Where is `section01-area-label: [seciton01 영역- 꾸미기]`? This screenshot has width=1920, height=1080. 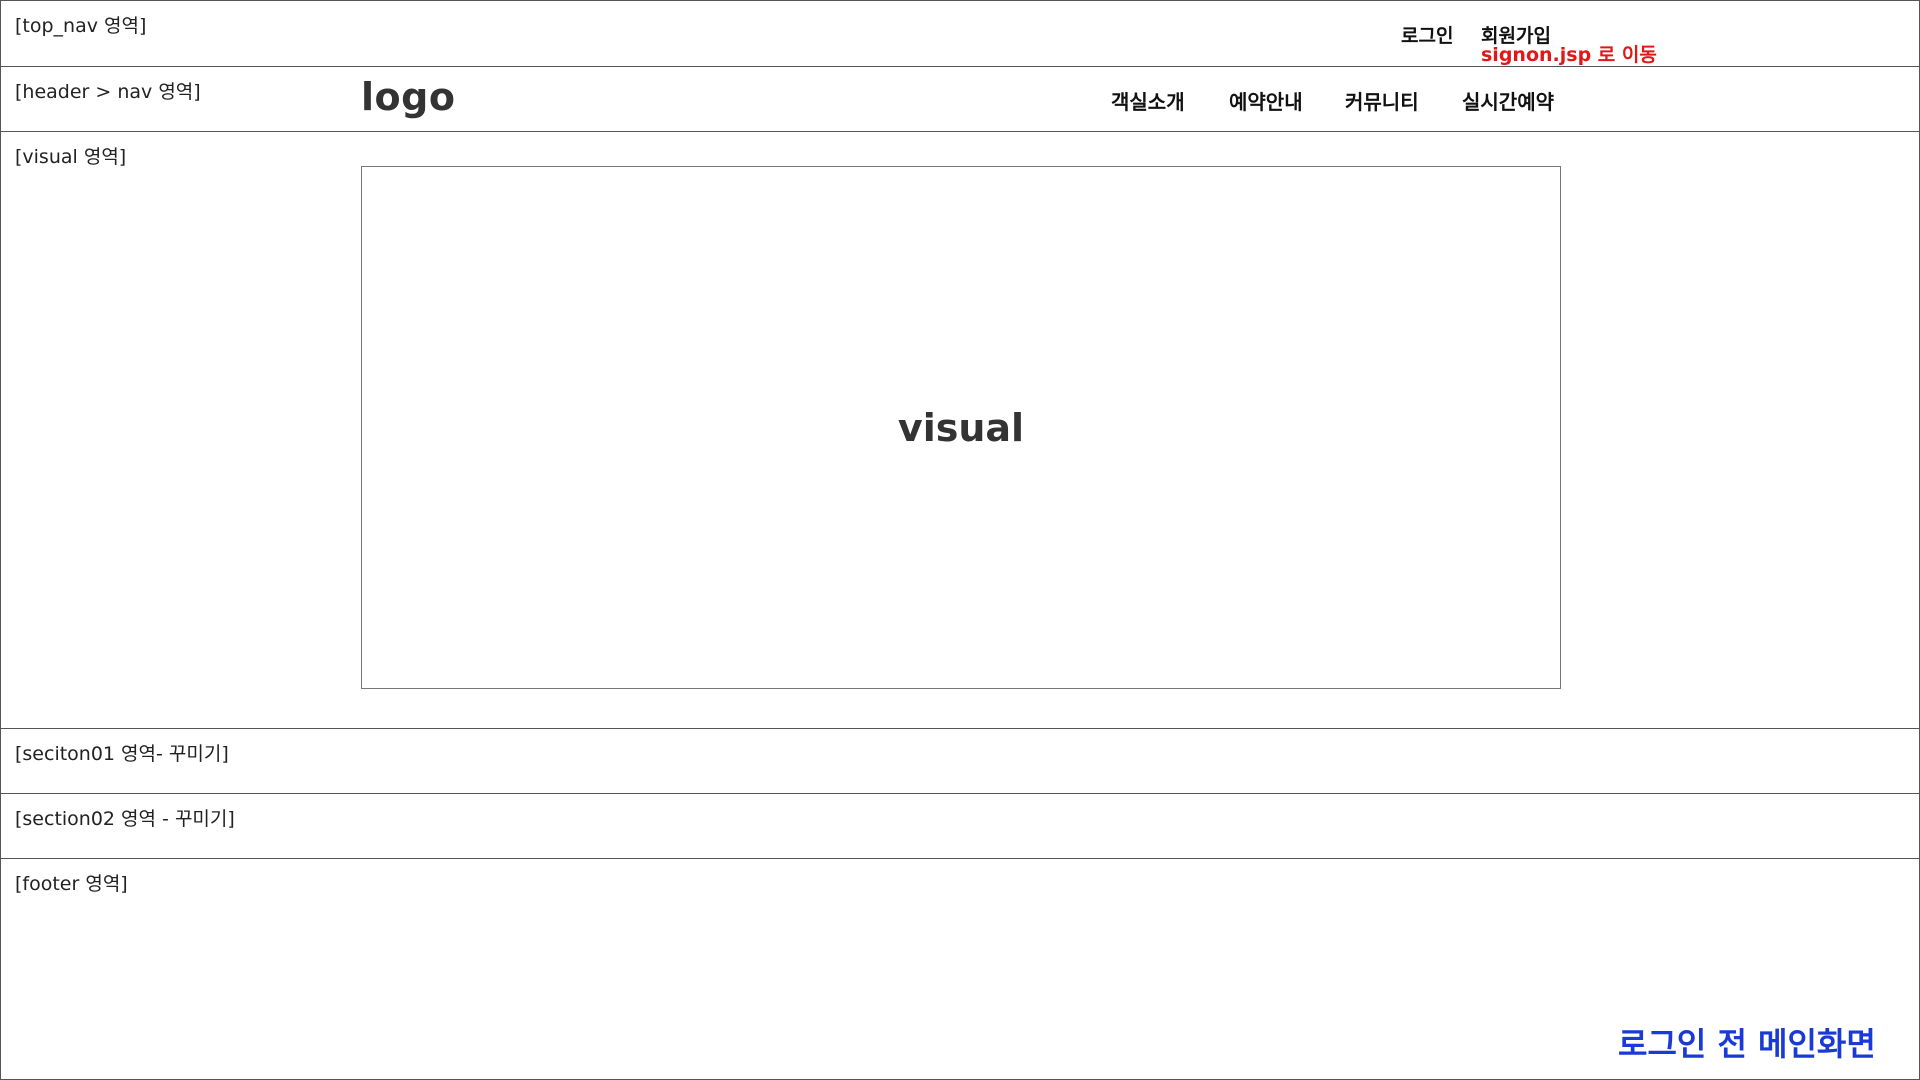 section01-area-label: [seciton01 영역- 꾸미기] is located at coordinates (122, 754).